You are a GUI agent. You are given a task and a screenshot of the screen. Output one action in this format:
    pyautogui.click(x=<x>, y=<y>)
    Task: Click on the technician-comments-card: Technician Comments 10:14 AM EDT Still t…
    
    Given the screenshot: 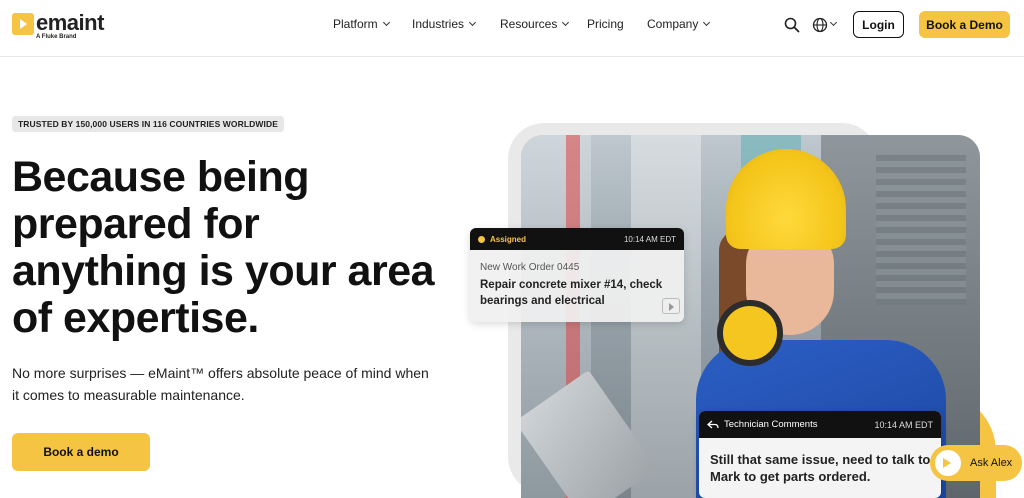 What is the action you would take?
    pyautogui.click(x=820, y=454)
    